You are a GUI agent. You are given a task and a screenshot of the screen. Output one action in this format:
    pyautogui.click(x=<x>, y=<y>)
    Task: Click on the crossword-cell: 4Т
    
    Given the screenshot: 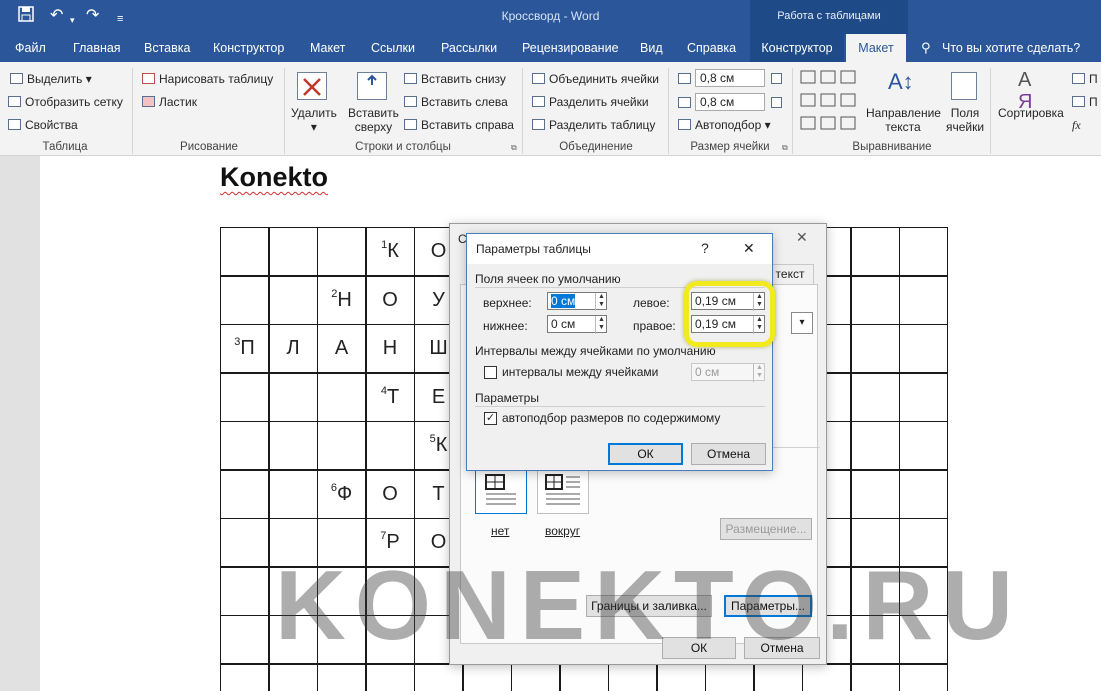 What is the action you would take?
    pyautogui.click(x=390, y=397)
    